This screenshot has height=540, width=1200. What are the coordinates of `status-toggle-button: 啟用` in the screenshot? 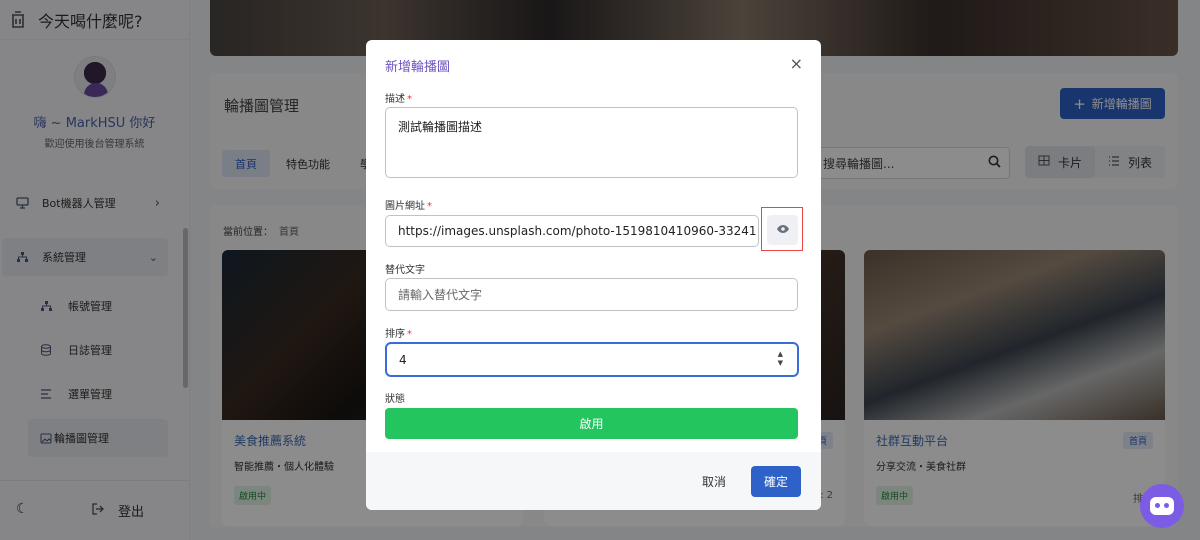 It's located at (591, 423).